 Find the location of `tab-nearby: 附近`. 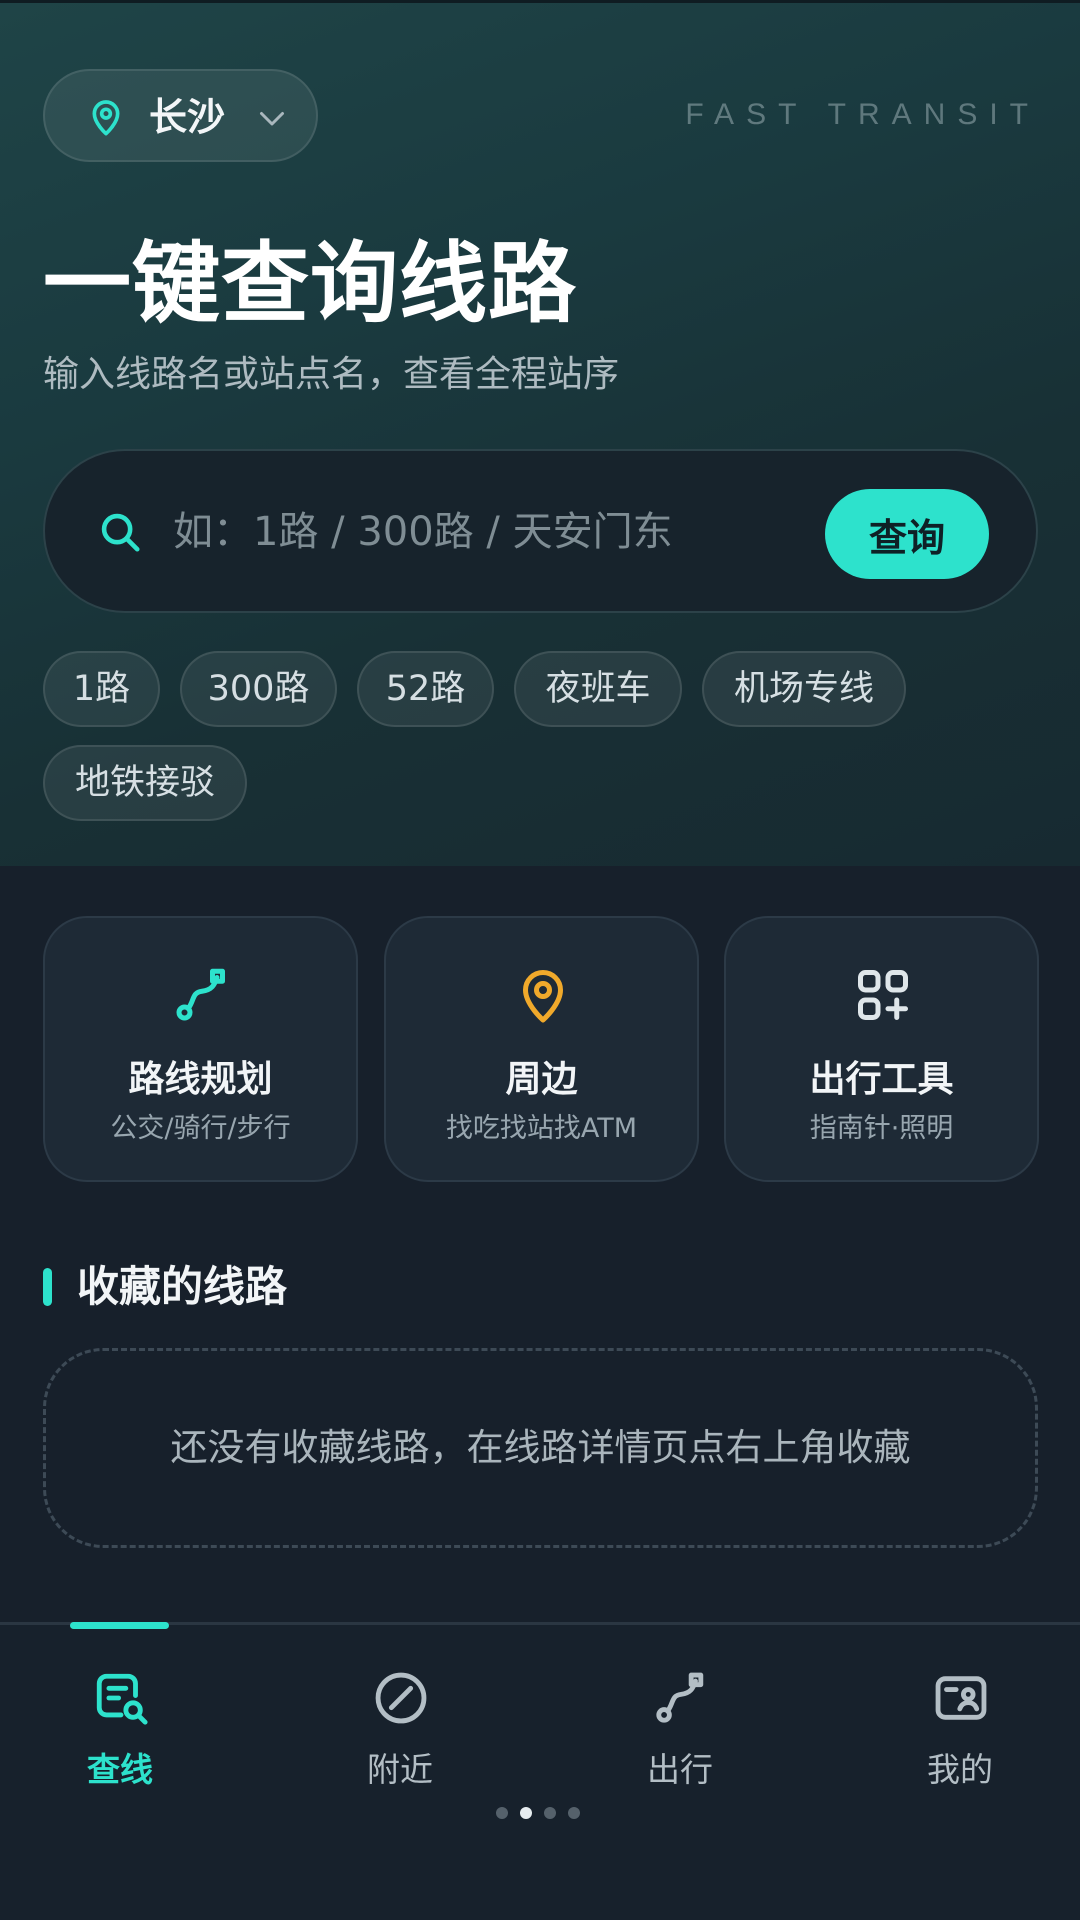

tab-nearby: 附近 is located at coordinates (400, 1718).